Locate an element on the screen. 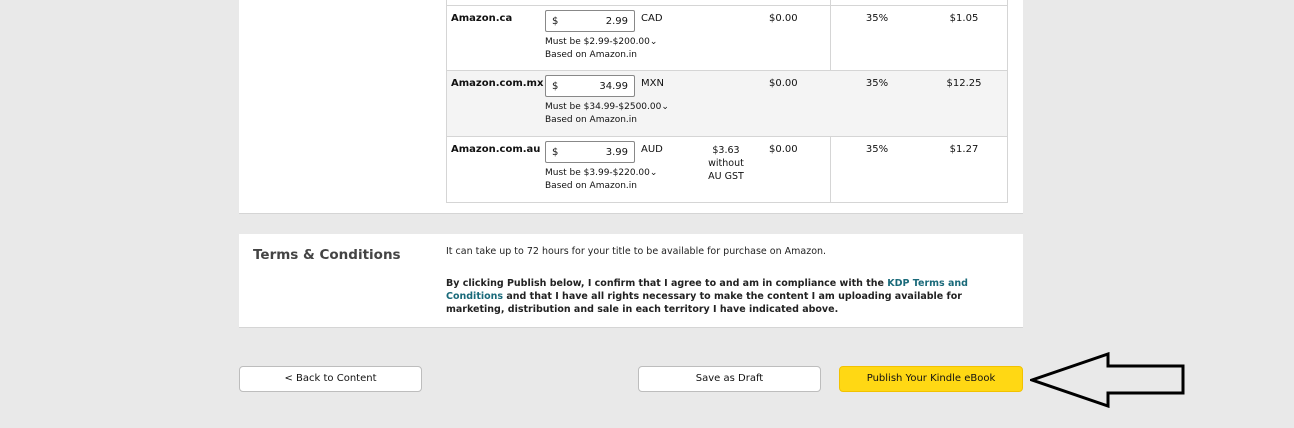  price-without-tax: $3.63 without AU GST is located at coordinates (726, 163).